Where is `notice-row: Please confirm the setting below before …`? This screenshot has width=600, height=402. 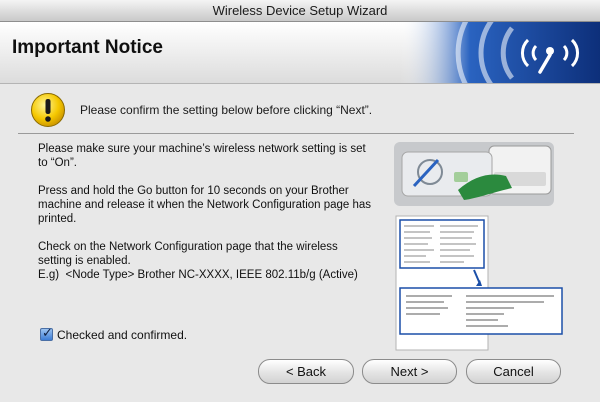
notice-row: Please confirm the setting below before … is located at coordinates (300, 110).